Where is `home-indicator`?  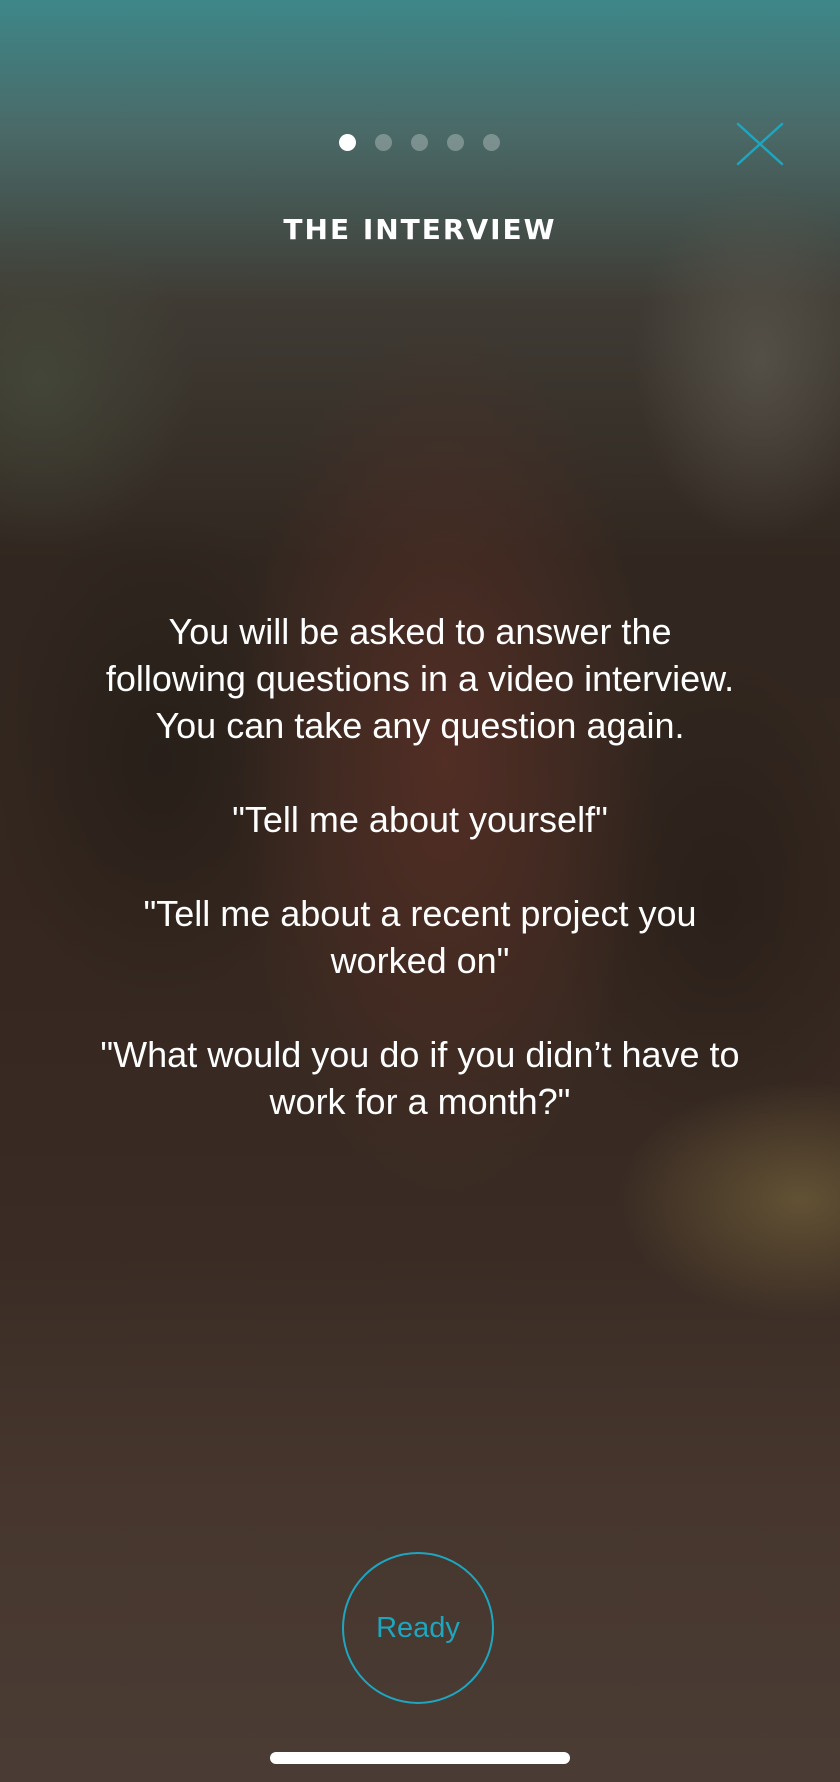
home-indicator is located at coordinates (420, 1758).